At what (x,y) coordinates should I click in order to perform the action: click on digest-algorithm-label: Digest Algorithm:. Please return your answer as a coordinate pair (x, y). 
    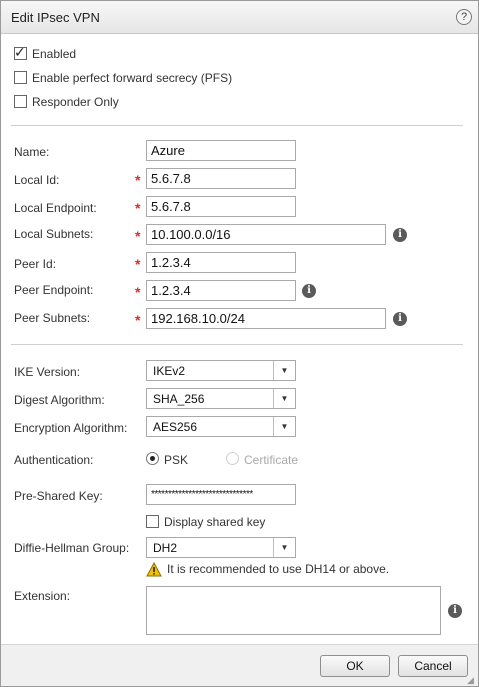
    Looking at the image, I should click on (59, 400).